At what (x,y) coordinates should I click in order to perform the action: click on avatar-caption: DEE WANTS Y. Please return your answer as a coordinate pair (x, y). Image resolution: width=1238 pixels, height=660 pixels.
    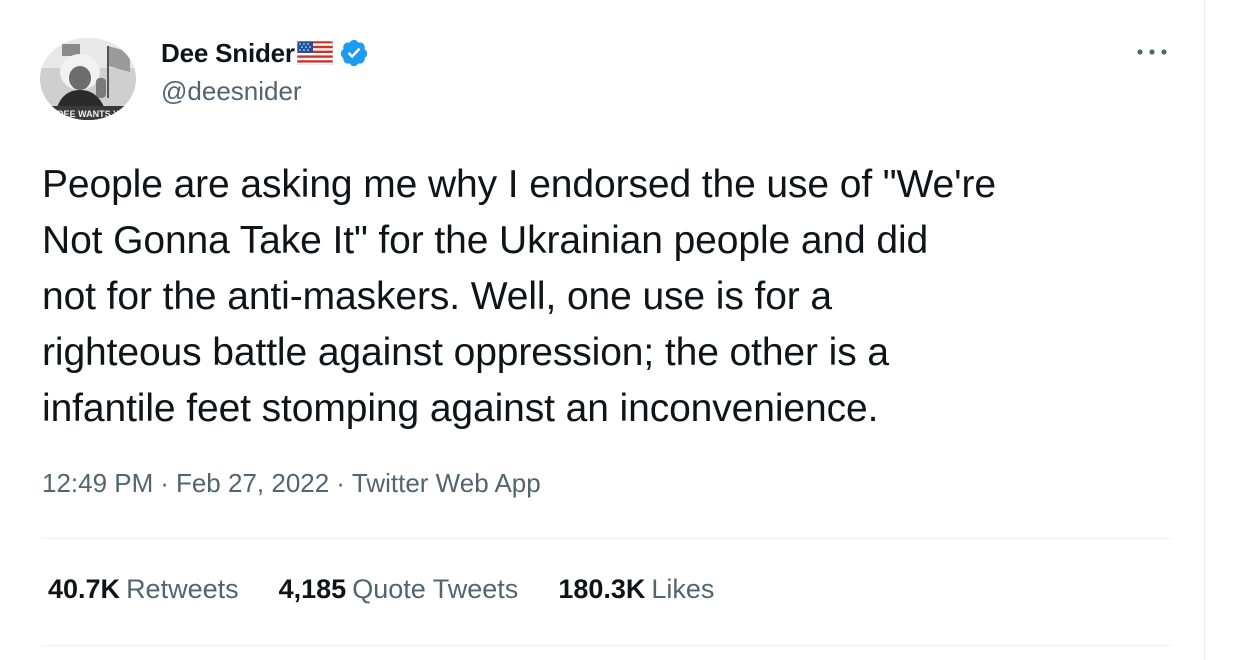
    Looking at the image, I should click on (88, 114).